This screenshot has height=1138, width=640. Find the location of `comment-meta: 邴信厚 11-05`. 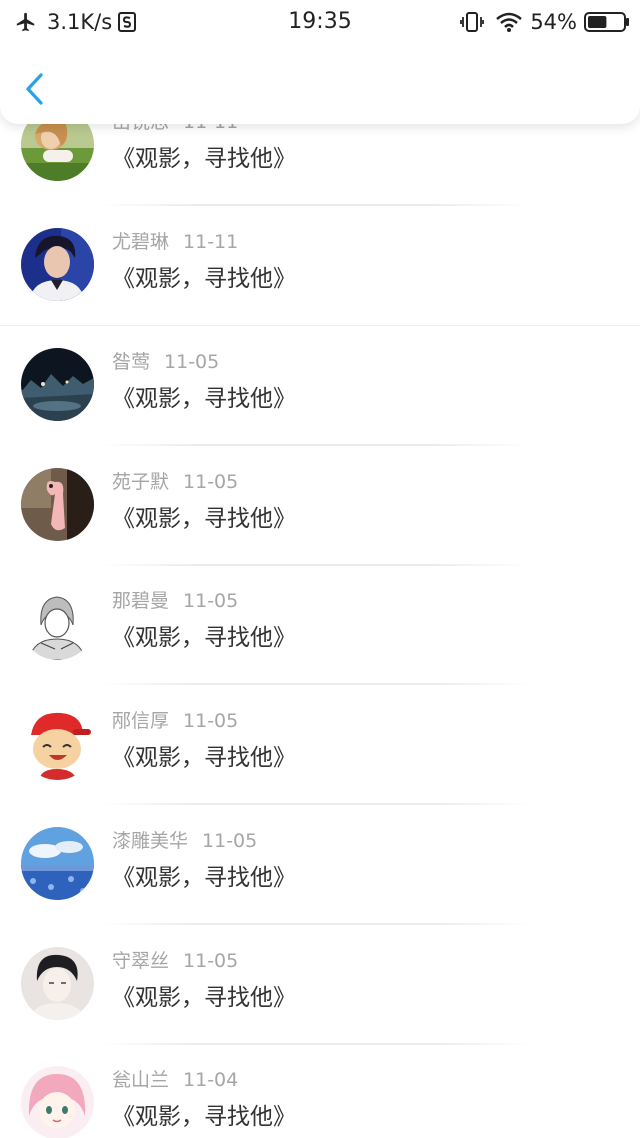

comment-meta: 邴信厚 11-05 is located at coordinates (175, 720).